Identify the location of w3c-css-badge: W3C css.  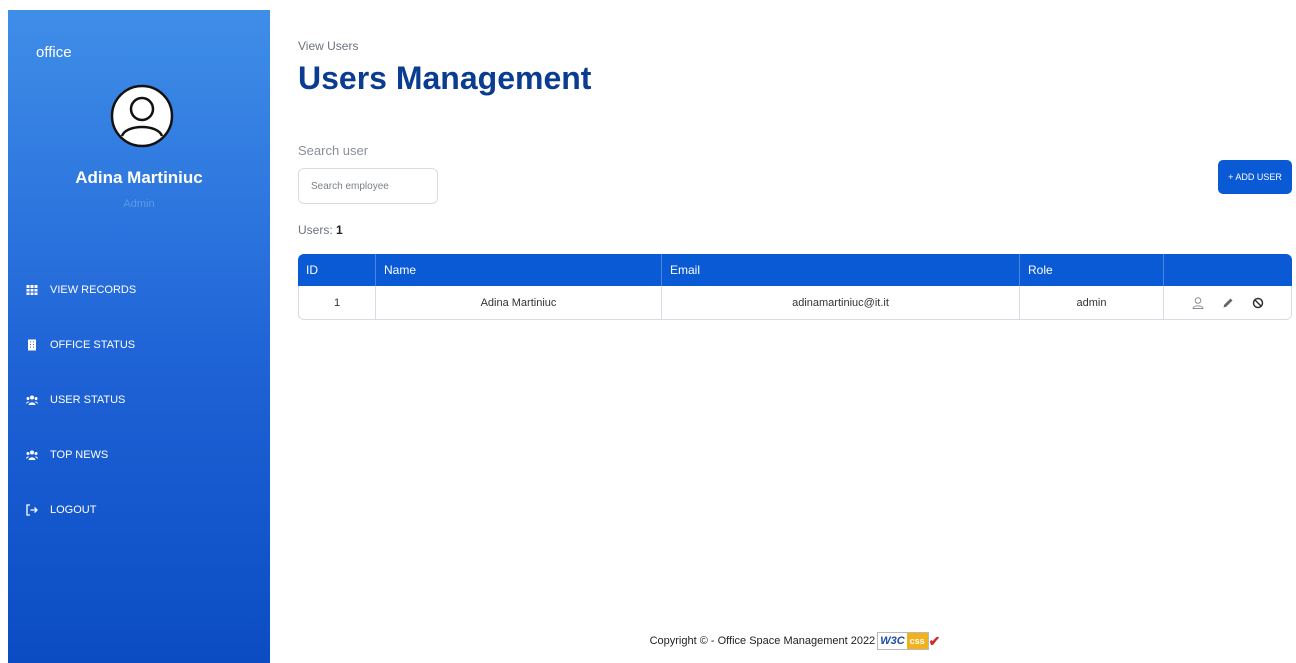
(903, 641).